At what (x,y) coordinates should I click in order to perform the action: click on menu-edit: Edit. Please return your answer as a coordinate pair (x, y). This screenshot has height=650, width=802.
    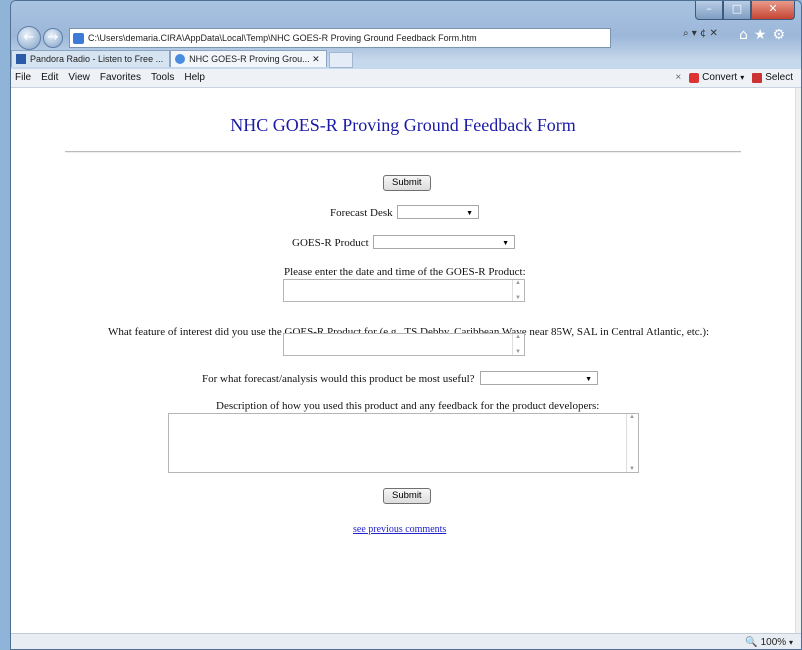
    Looking at the image, I should click on (49, 77).